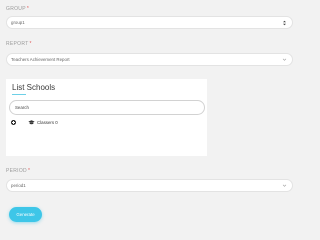 Image resolution: width=320 pixels, height=240 pixels. What do you see at coordinates (29, 171) in the screenshot?
I see `period-required-mark: *` at bounding box center [29, 171].